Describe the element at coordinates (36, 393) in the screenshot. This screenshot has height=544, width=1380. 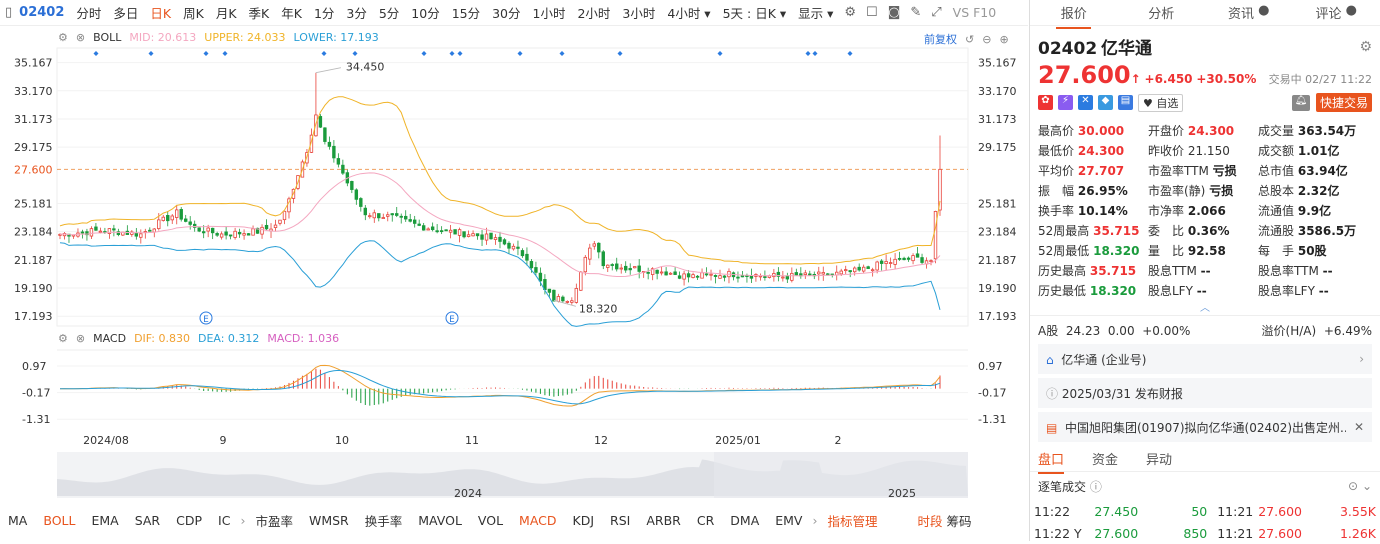
I see `macd-tick-left: -0.17` at that location.